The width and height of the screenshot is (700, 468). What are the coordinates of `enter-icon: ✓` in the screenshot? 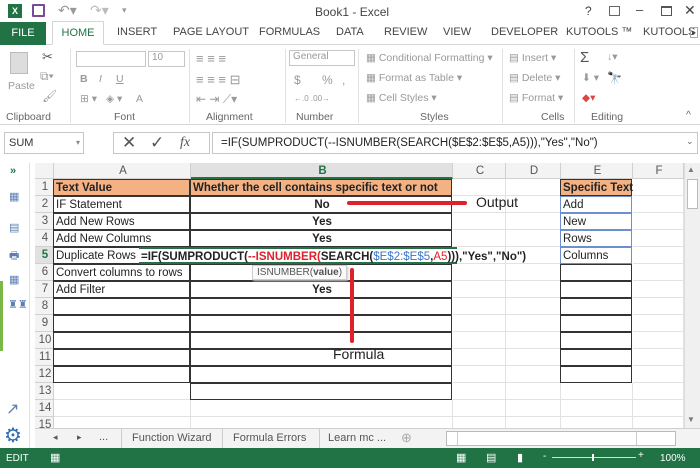 It's located at (157, 143).